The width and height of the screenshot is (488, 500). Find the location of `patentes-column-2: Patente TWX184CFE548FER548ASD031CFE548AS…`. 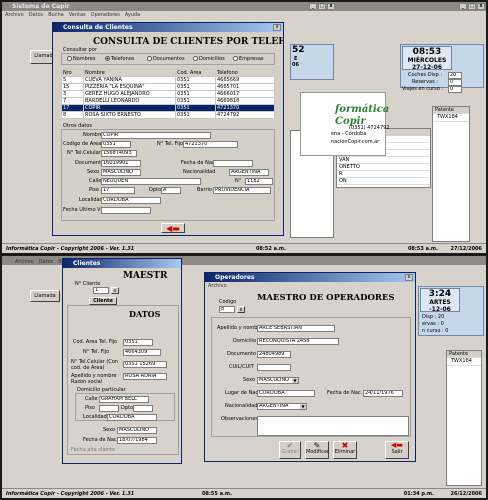

patentes-column-2: Patente TWX184CFE548FER548ASD031CFE548AS… is located at coordinates (464, 418).